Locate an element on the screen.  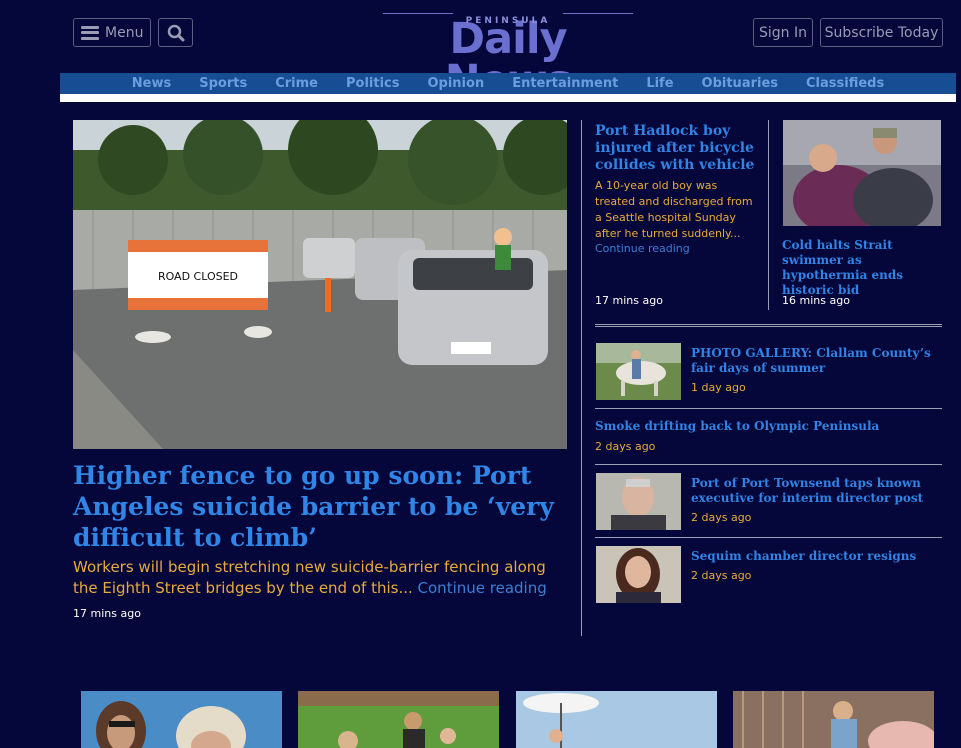
nav-life: Life is located at coordinates (659, 83).